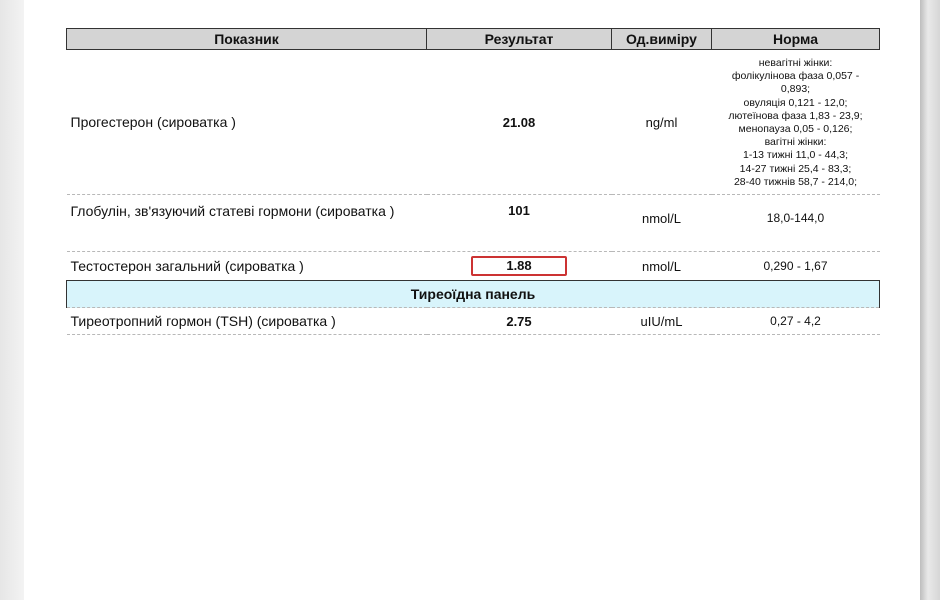 The width and height of the screenshot is (940, 600). Describe the element at coordinates (246, 122) in the screenshot. I see `test-name: Прогестерон (сироватка )` at that location.